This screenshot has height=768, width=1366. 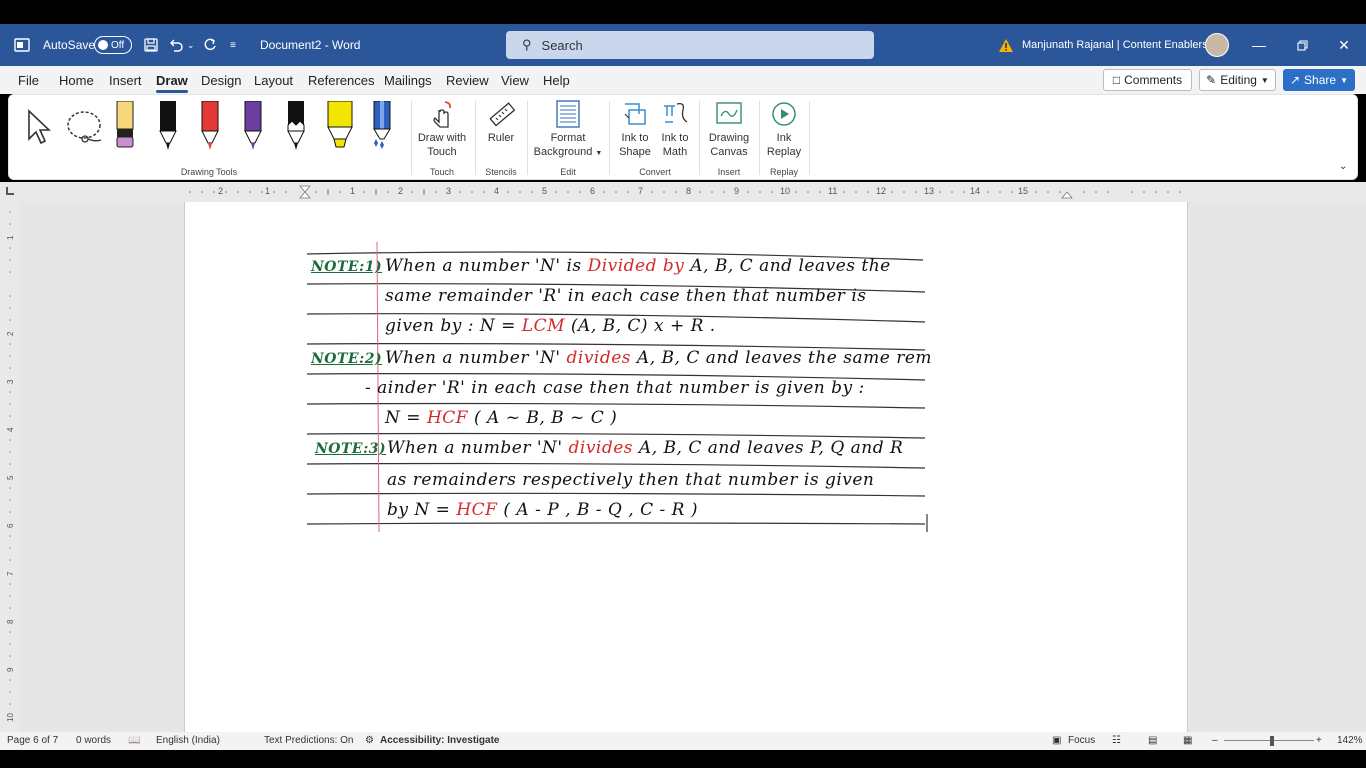 I want to click on customize-toolbar-icon: ≡, so click(x=233, y=45).